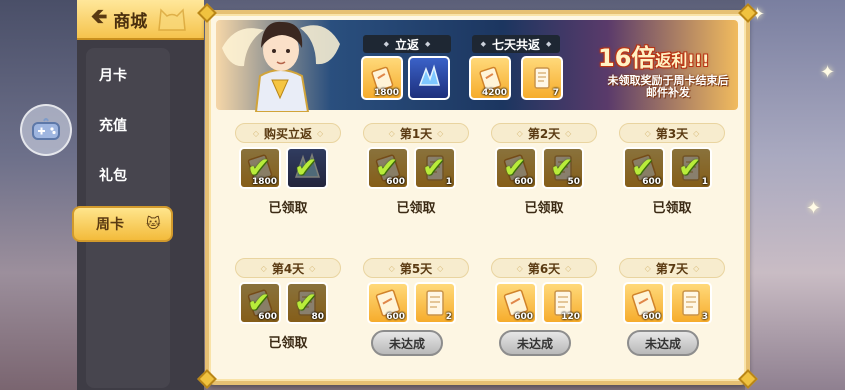 The image size is (845, 390). Describe the element at coordinates (490, 78) in the screenshot. I see `banner-reward-scroll: 4200` at that location.